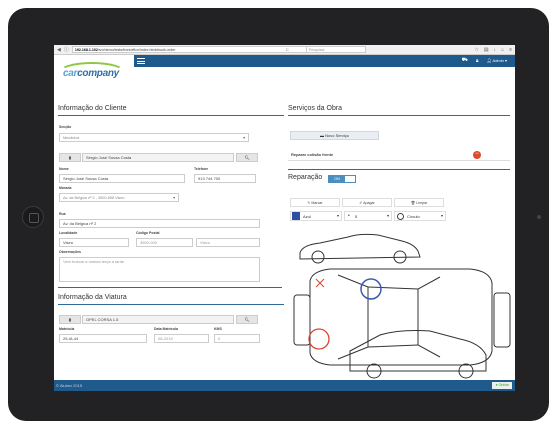 The height and width of the screenshot is (427, 555). I want to click on city-field: Viseu, so click(94, 242).